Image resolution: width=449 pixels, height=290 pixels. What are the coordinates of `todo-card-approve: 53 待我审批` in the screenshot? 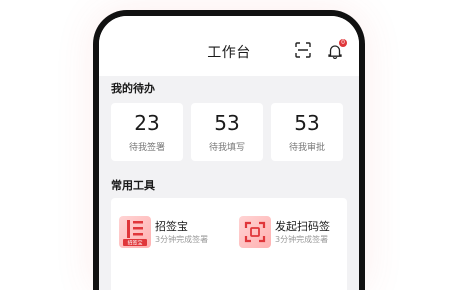 It's located at (307, 132).